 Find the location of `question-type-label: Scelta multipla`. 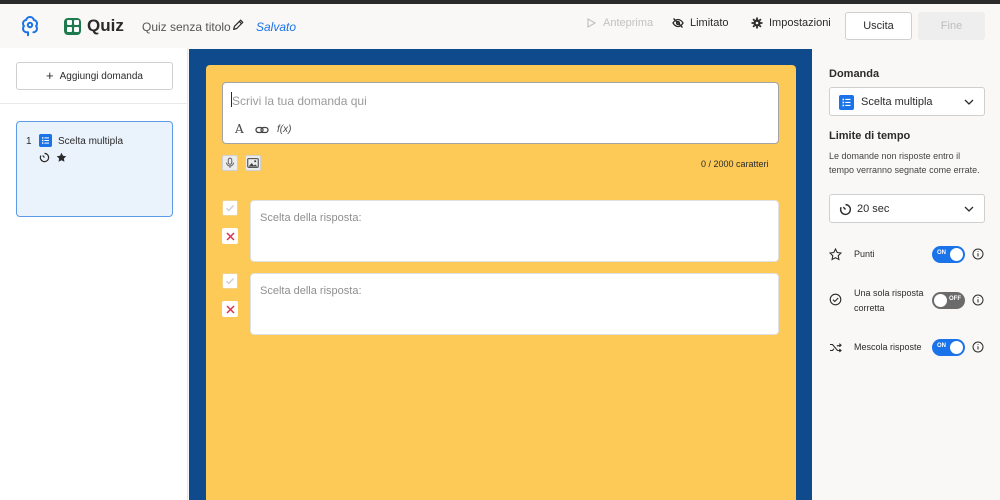

question-type-label: Scelta multipla is located at coordinates (91, 141).